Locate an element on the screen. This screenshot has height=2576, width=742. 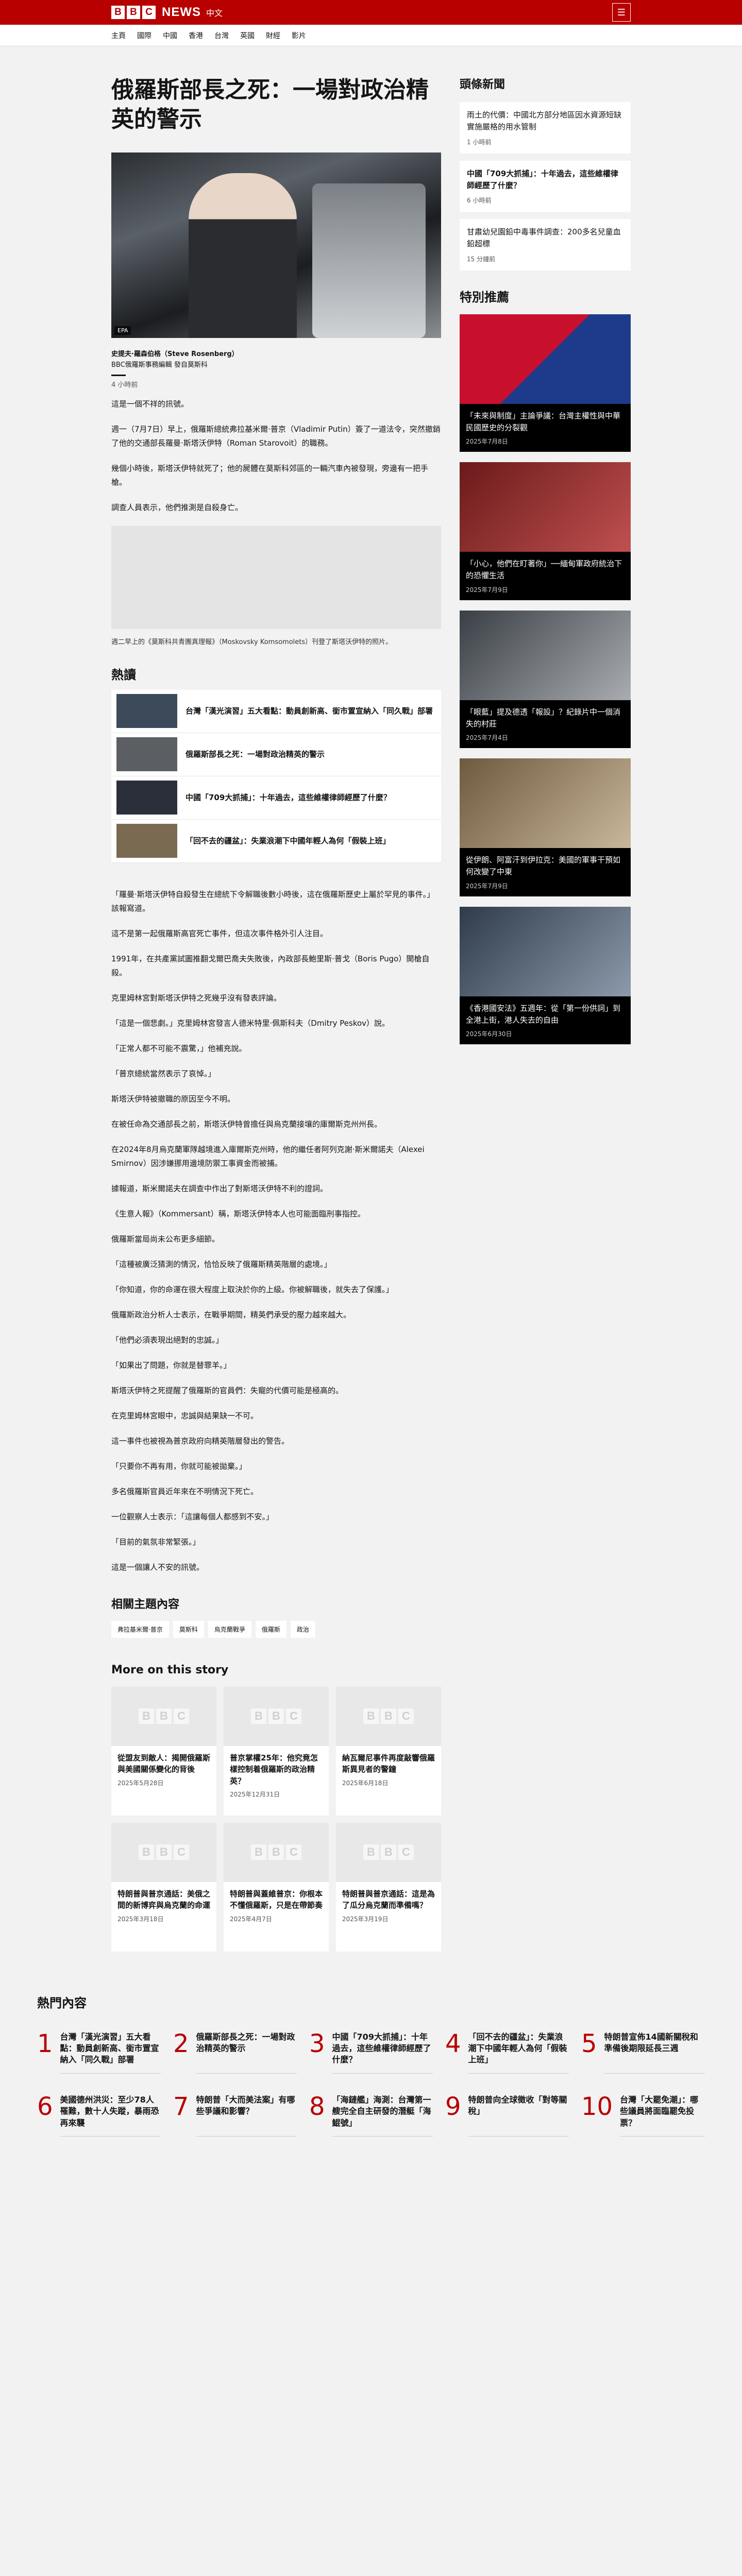
top-story-time: 1 小時前 is located at coordinates (479, 142).